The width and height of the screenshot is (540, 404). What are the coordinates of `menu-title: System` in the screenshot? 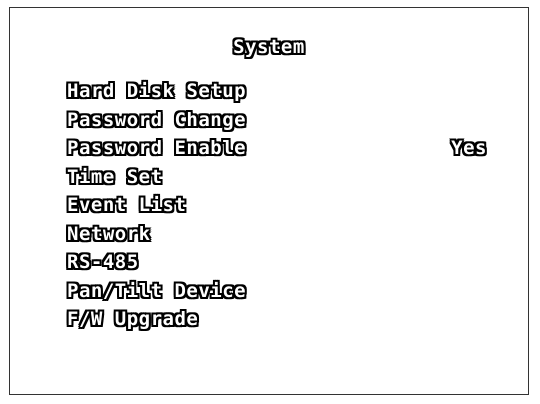 It's located at (269, 47).